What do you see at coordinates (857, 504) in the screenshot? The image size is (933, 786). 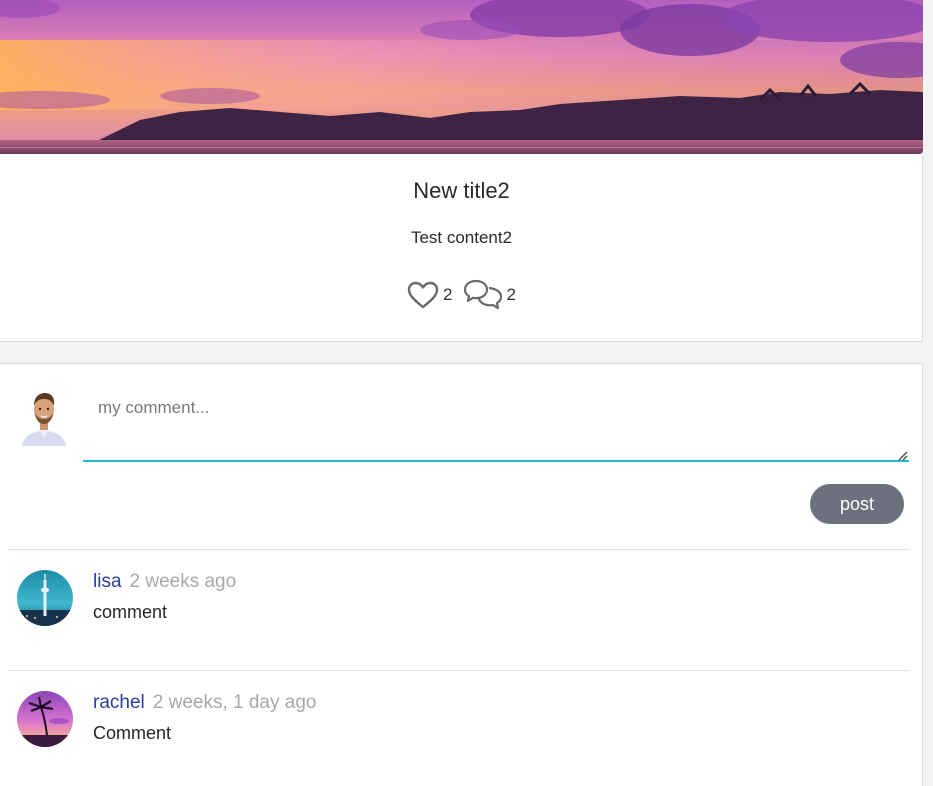 I see `post-comment-button: post` at bounding box center [857, 504].